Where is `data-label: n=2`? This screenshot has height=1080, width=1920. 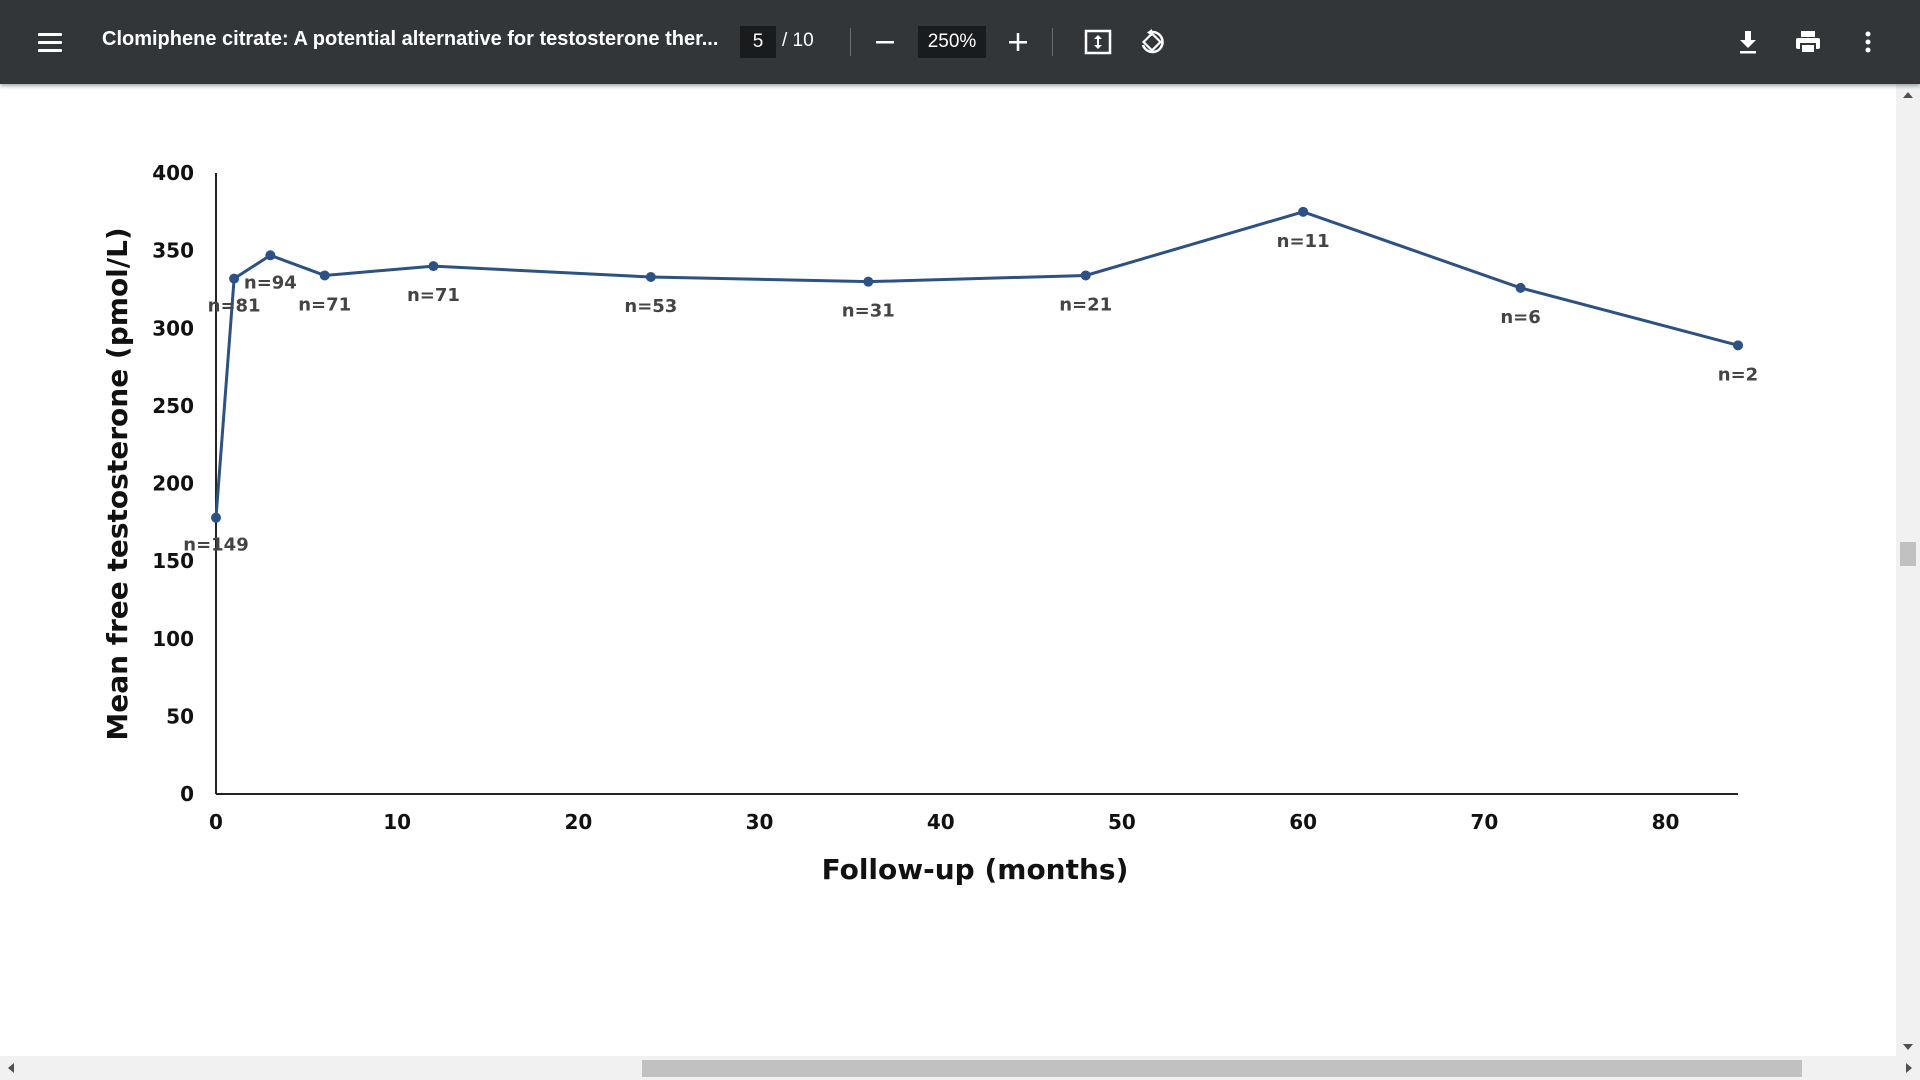
data-label: n=2 is located at coordinates (1738, 374).